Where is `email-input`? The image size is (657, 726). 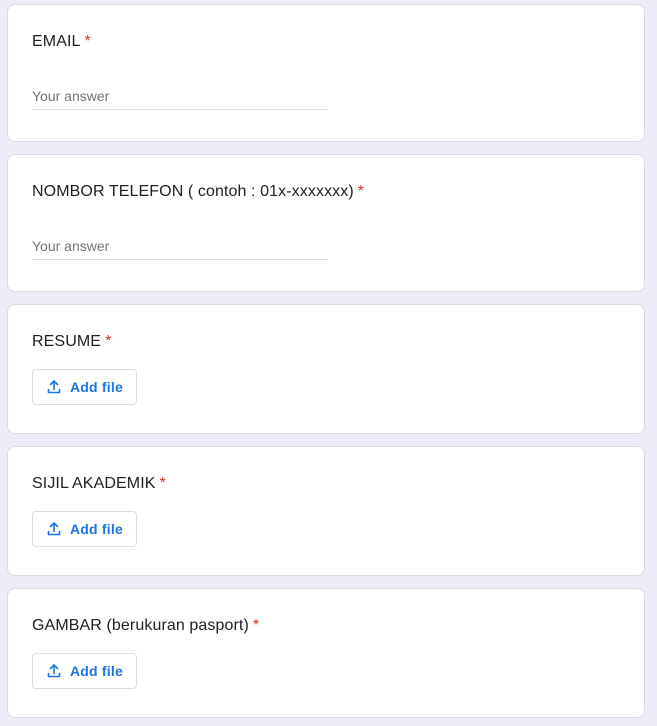
email-input is located at coordinates (180, 96).